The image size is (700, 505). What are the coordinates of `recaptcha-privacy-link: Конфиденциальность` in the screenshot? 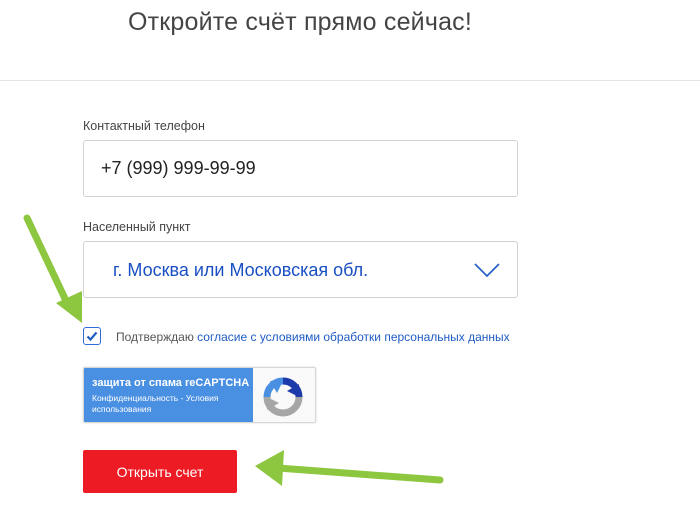 It's located at (135, 398).